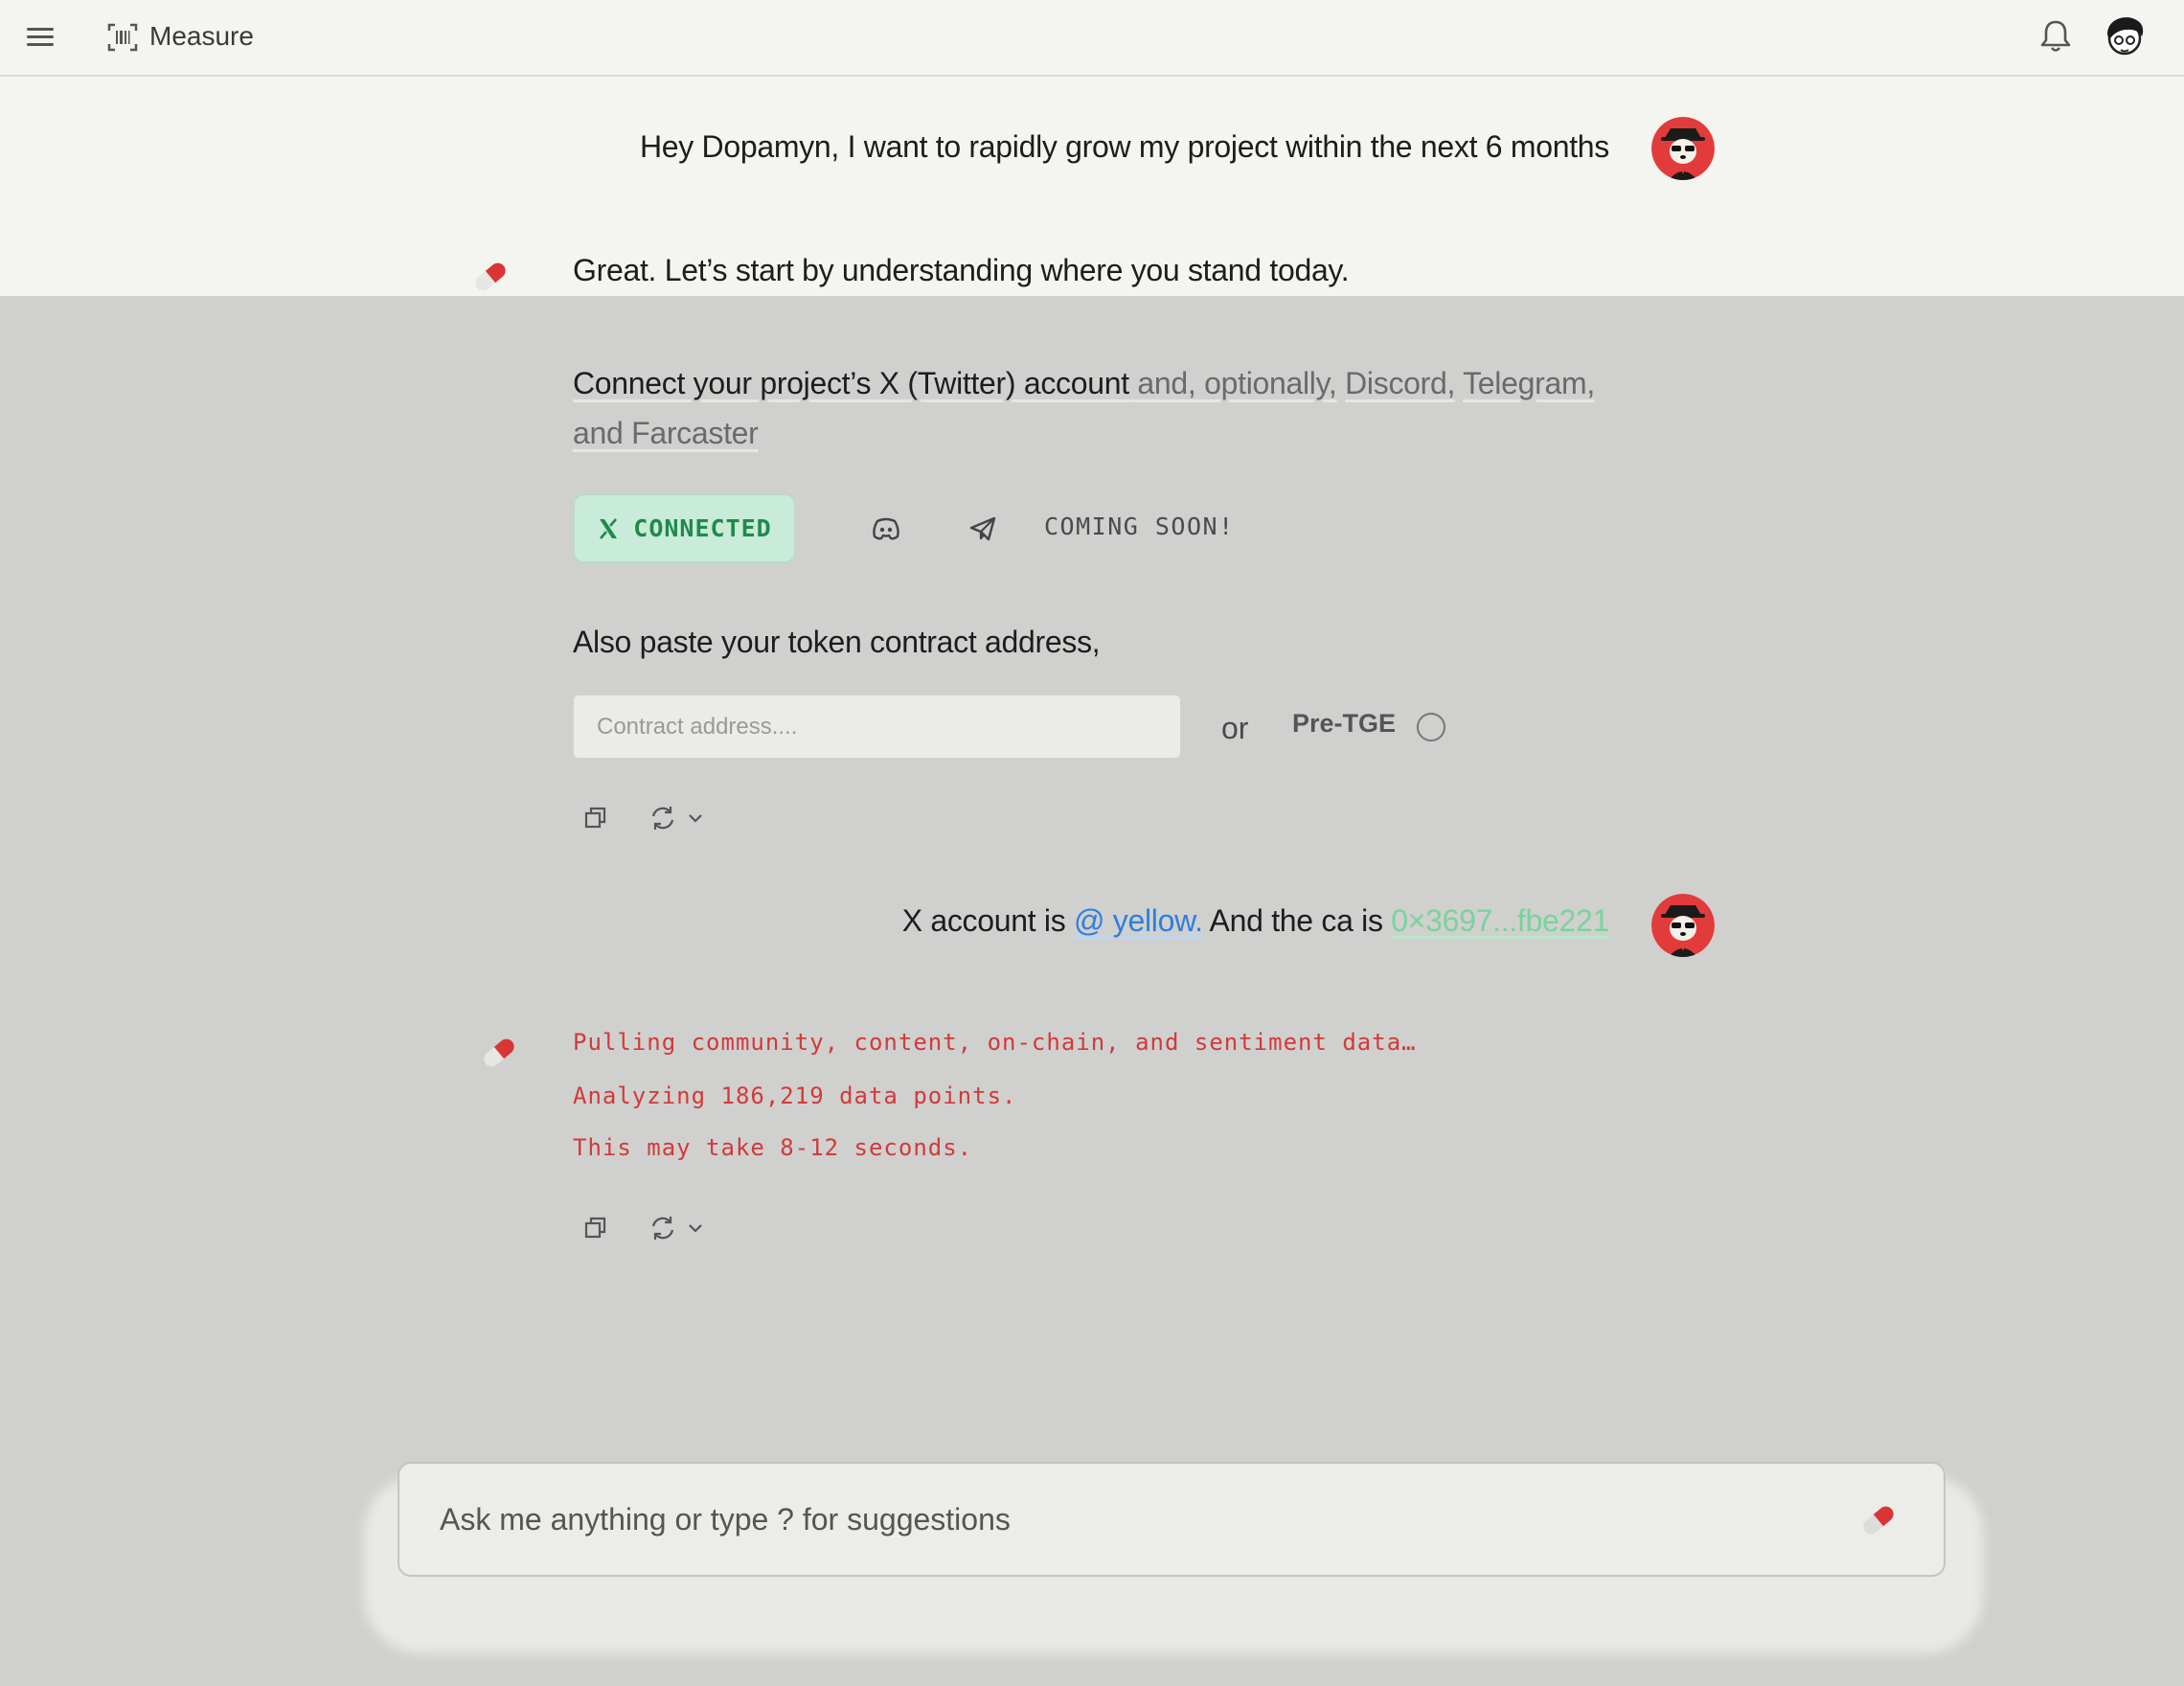 This screenshot has width=2184, height=1686. What do you see at coordinates (666, 433) in the screenshot?
I see `connect-prompt-farcaster: and Farcaster` at bounding box center [666, 433].